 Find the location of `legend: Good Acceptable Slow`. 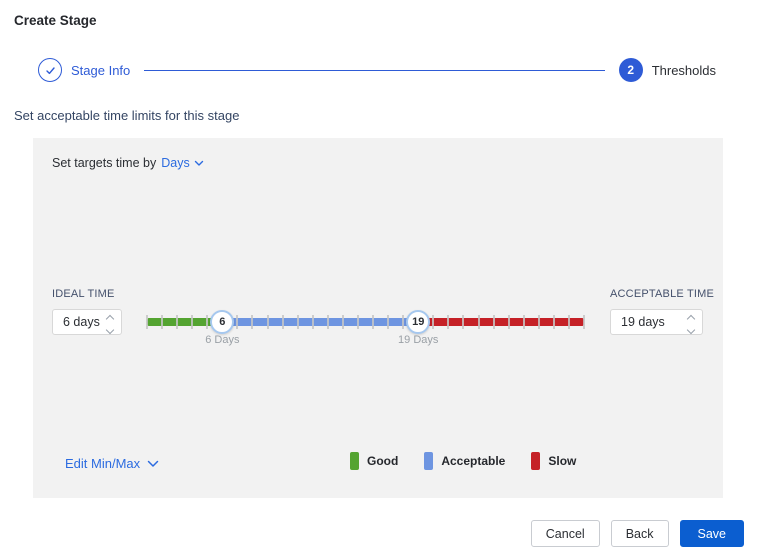

legend: Good Acceptable Slow is located at coordinates (463, 461).